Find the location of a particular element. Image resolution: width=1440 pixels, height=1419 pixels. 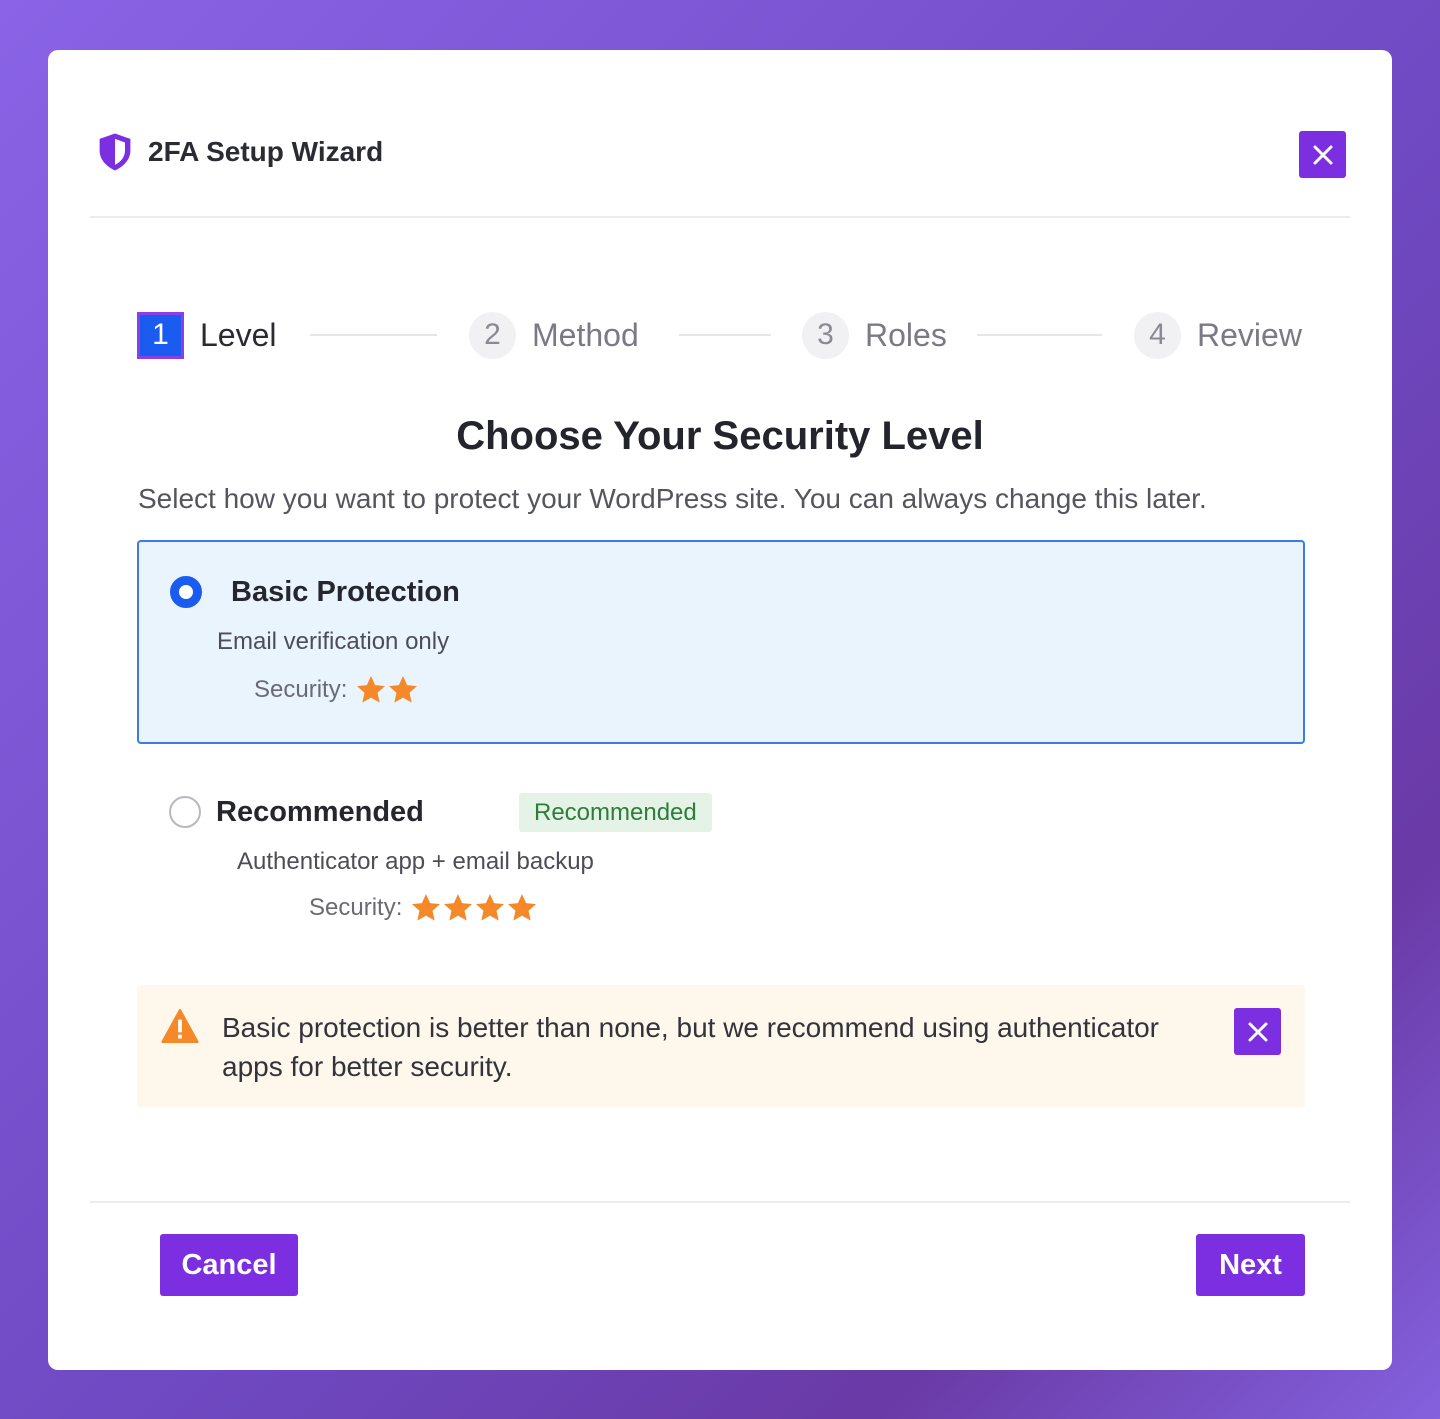

page-heading: Choose Your Security Level is located at coordinates (720, 436).